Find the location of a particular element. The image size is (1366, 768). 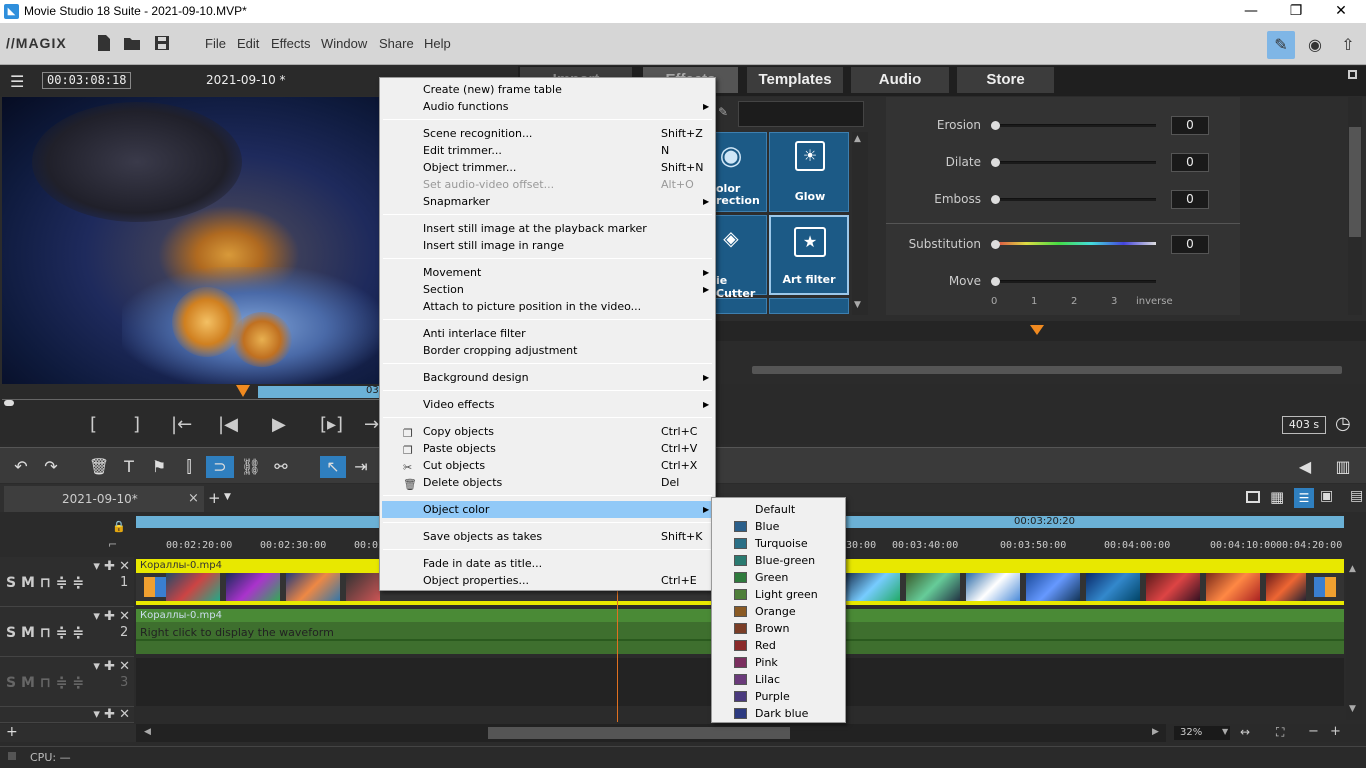

settings-scrollbar is located at coordinates (1355, 206).